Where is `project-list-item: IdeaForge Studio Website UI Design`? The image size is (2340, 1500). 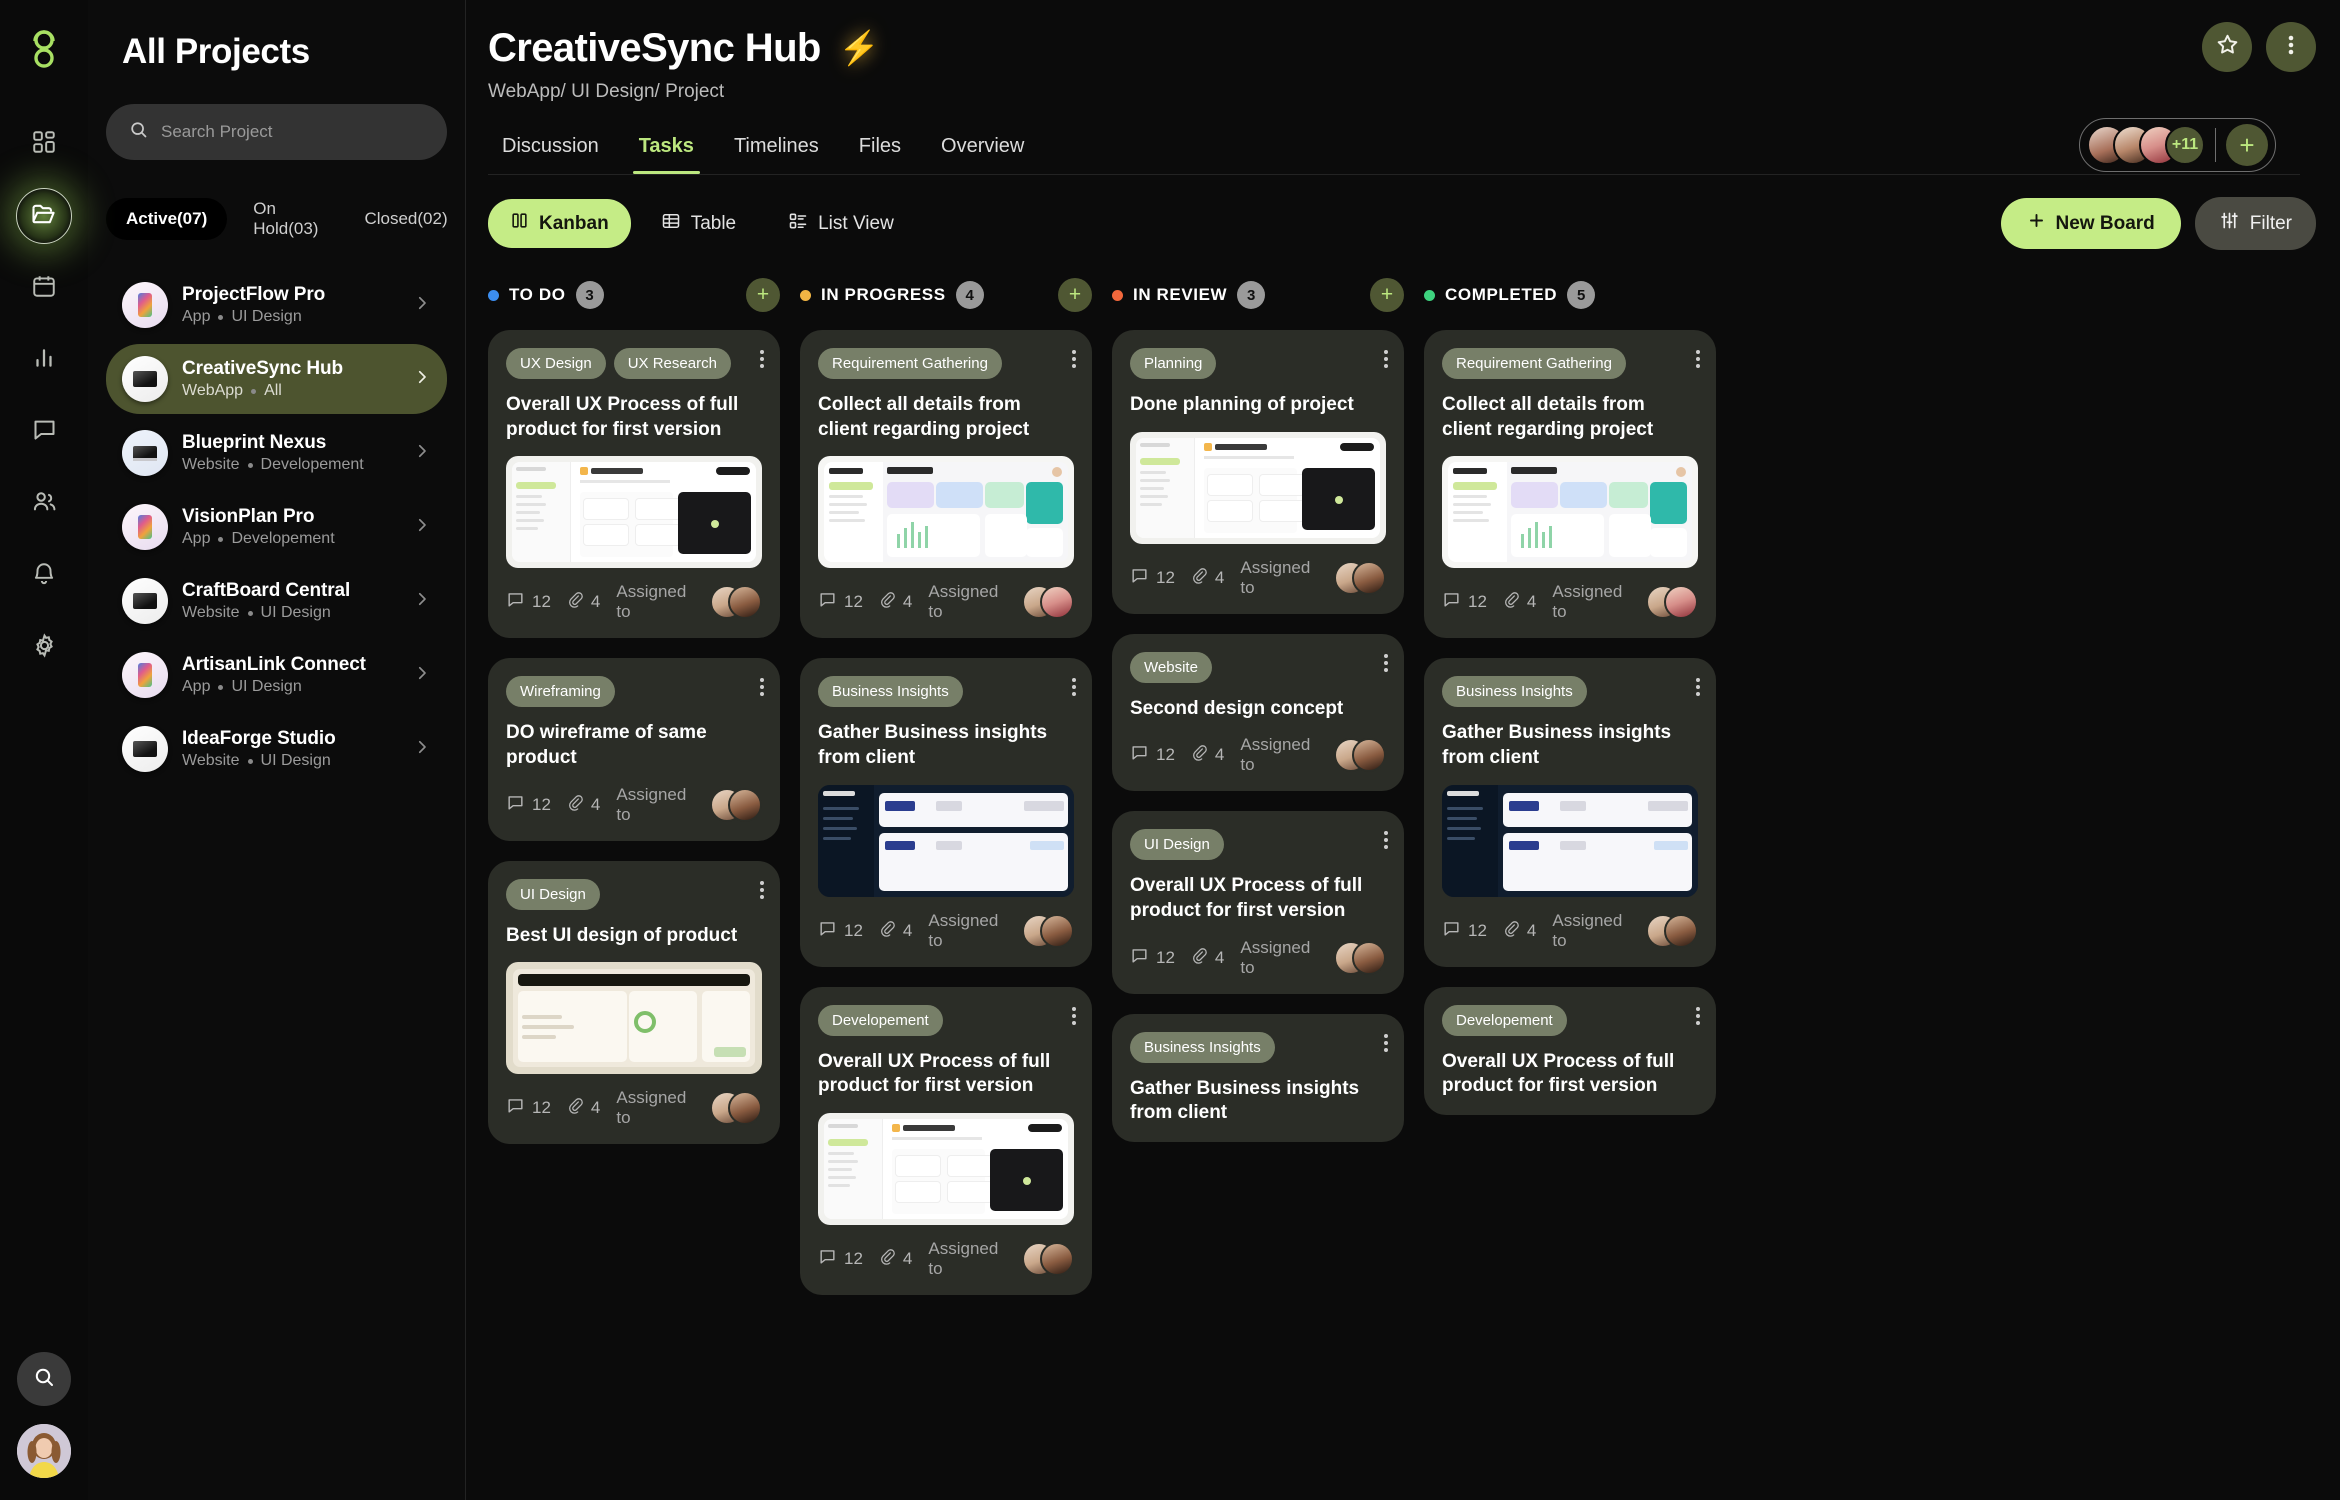
project-list-item: IdeaForge Studio Website UI Design is located at coordinates (276, 749).